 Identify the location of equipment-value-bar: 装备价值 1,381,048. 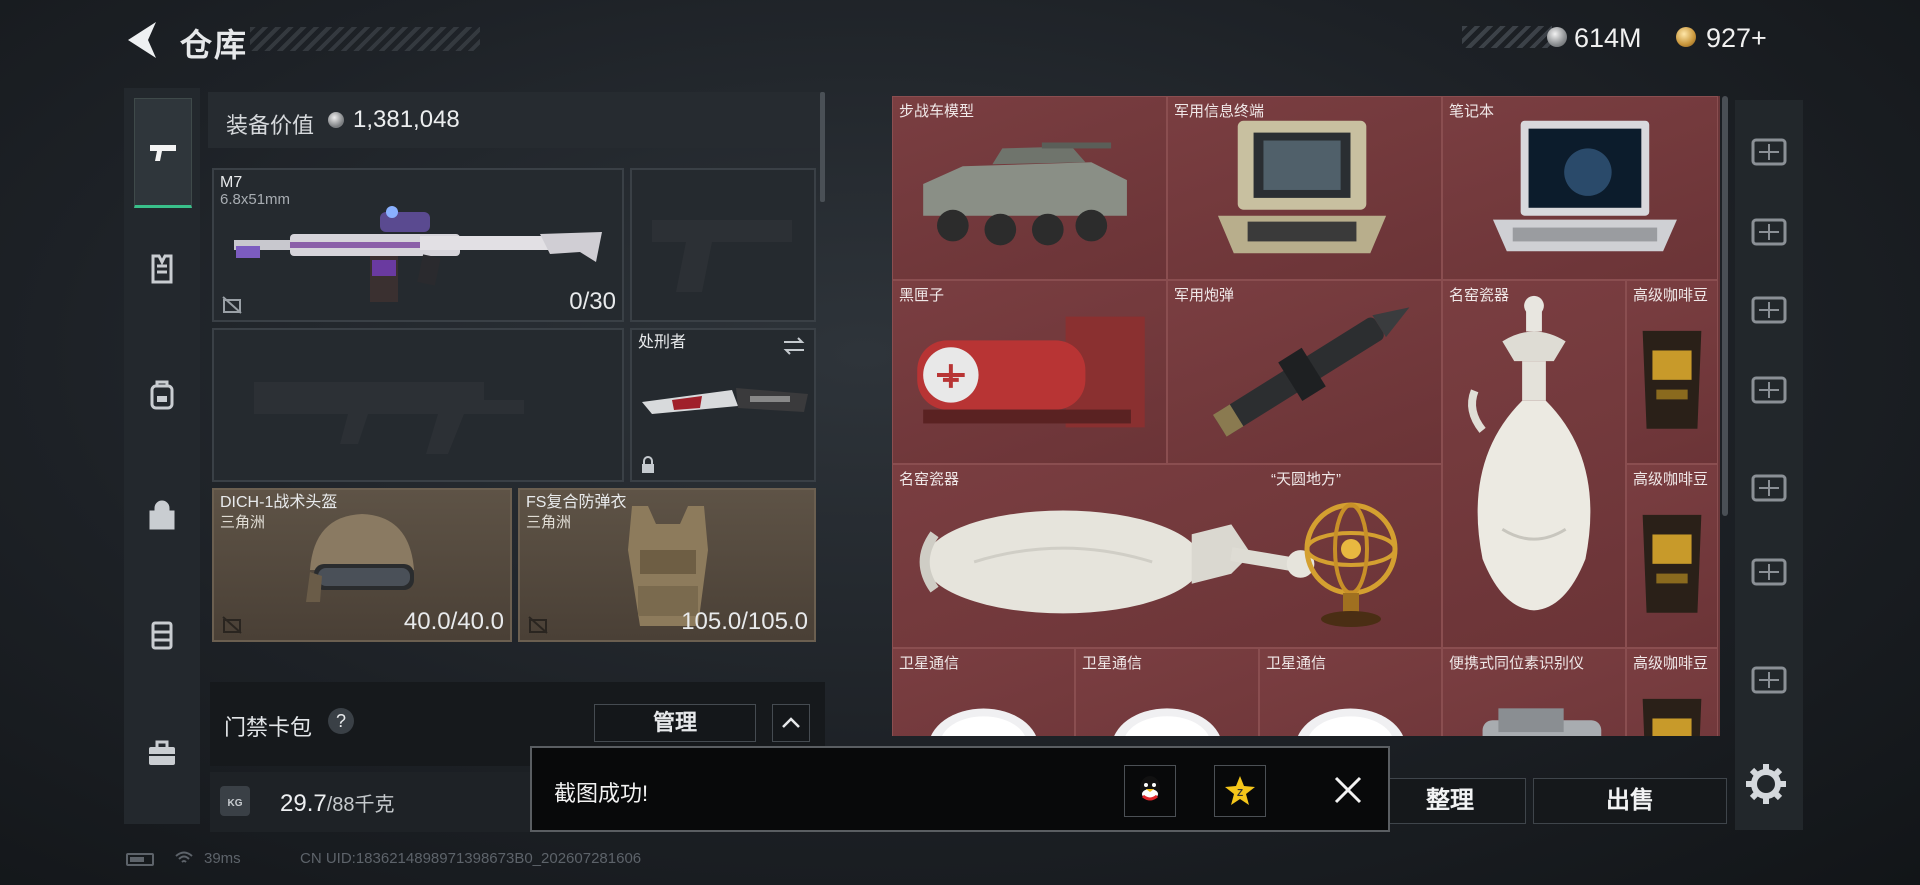
(515, 120).